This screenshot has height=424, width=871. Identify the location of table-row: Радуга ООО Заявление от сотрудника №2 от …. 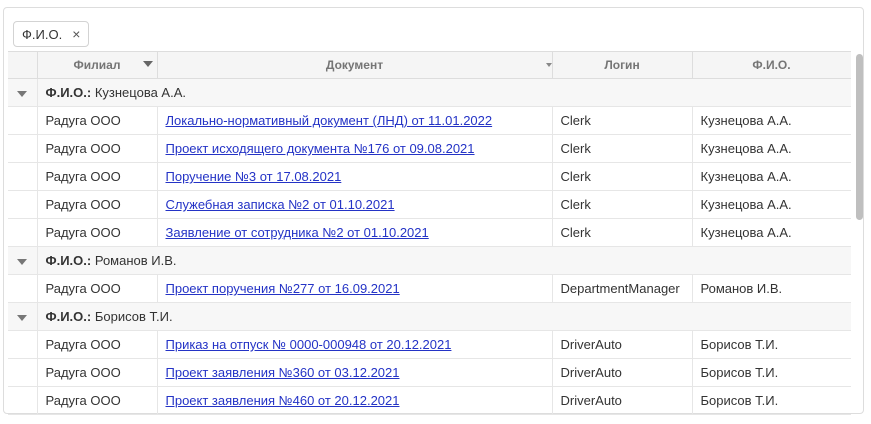
(429, 232).